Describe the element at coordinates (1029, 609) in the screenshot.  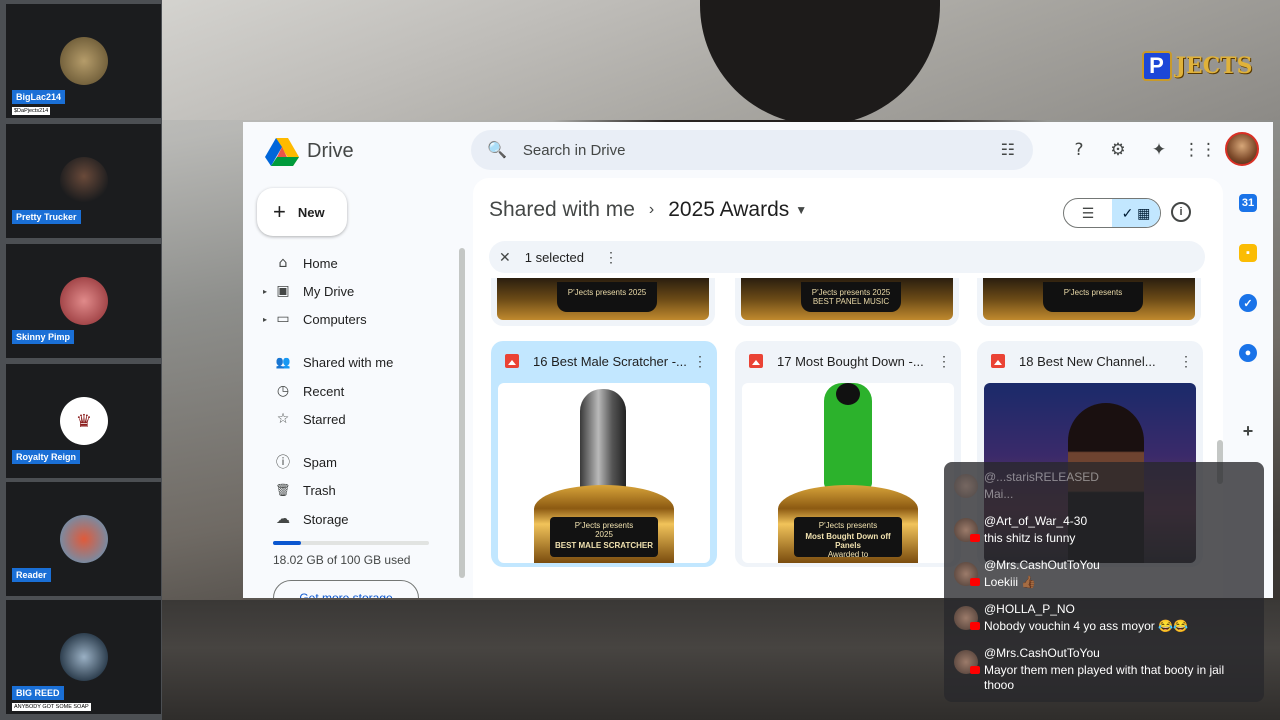
I see `chat-username: @HOLLA_P_NO` at that location.